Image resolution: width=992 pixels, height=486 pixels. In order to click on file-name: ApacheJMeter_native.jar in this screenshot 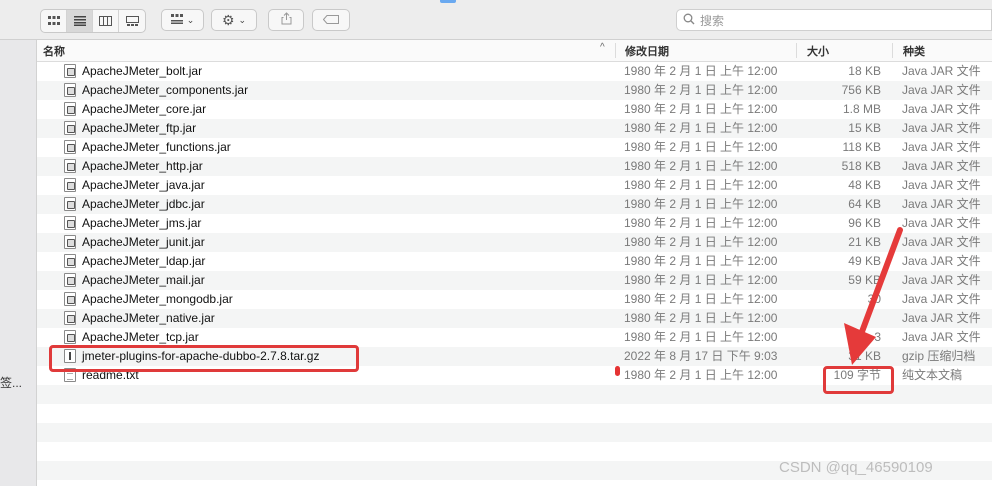, I will do `click(148, 318)`.